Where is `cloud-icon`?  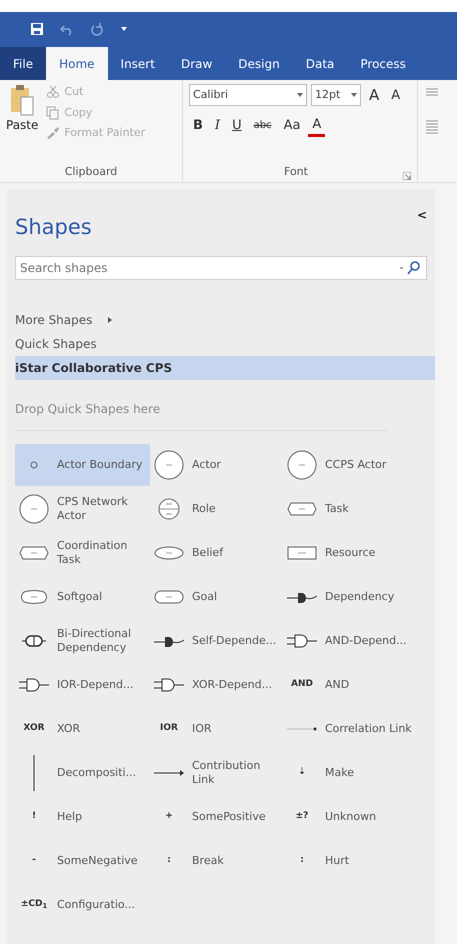
cloud-icon is located at coordinates (34, 597).